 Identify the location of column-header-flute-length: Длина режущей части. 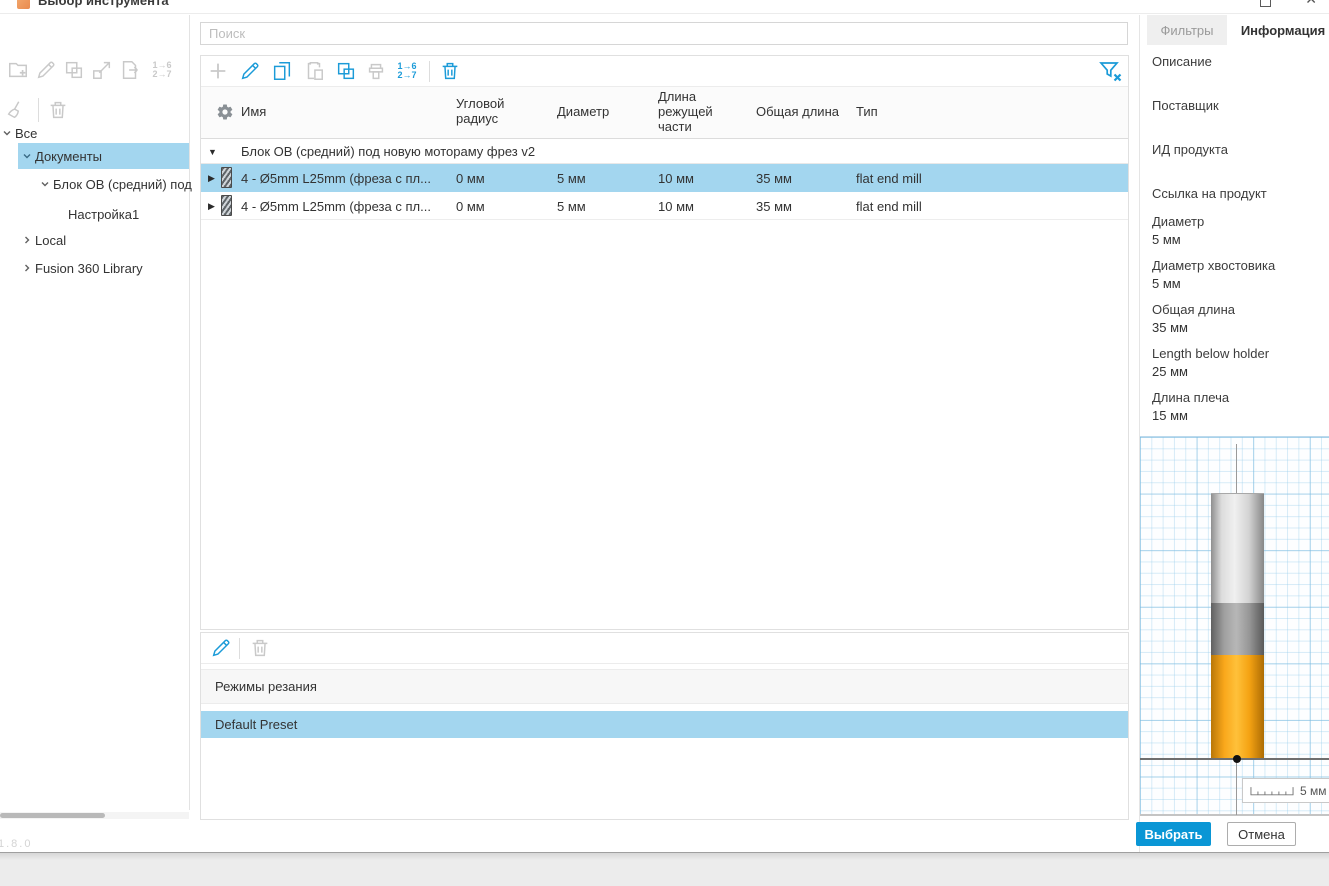
(694, 111).